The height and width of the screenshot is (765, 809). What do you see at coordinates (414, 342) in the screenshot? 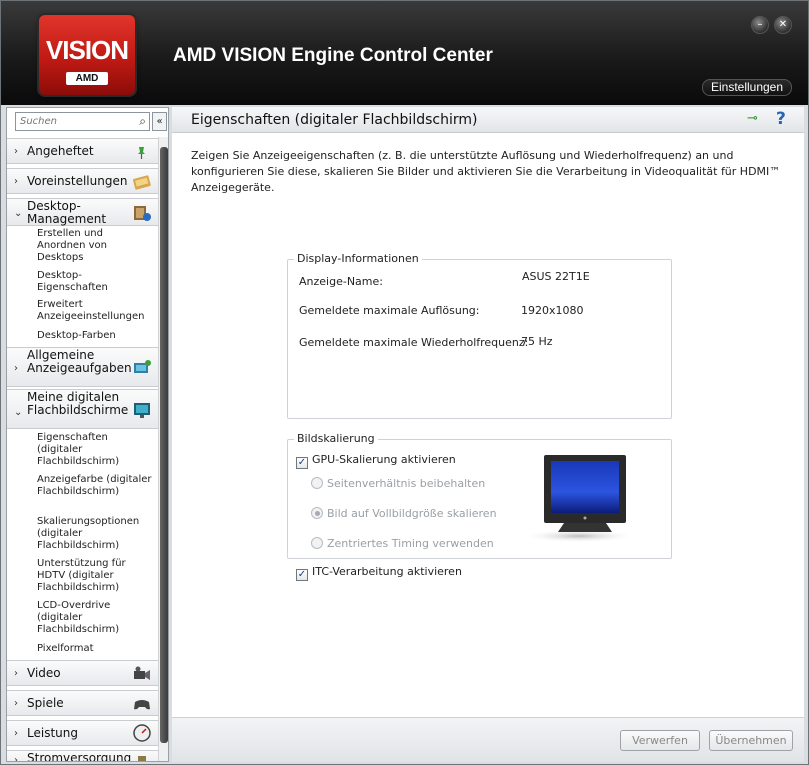
I see `max-refresh-label: Gemeldete maximale Wiederholfrequenz:` at bounding box center [414, 342].